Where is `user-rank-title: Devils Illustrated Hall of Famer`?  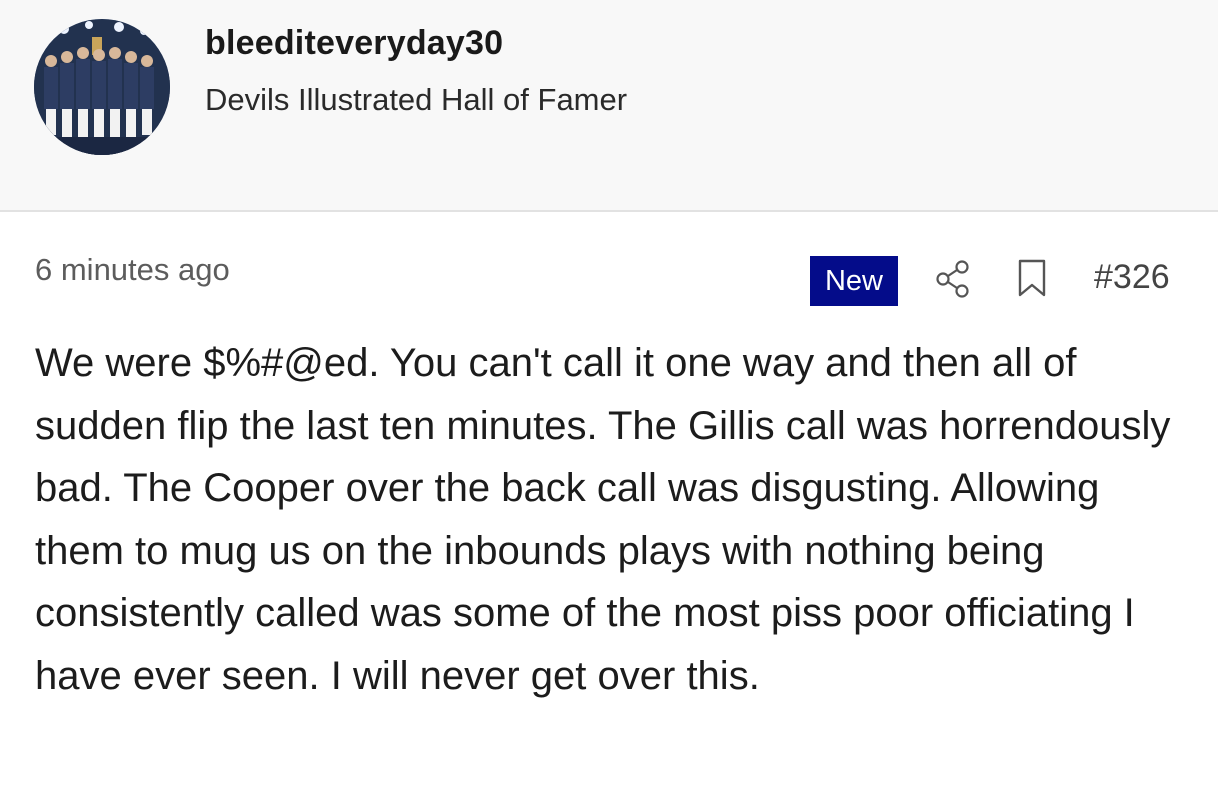
user-rank-title: Devils Illustrated Hall of Famer is located at coordinates (416, 99).